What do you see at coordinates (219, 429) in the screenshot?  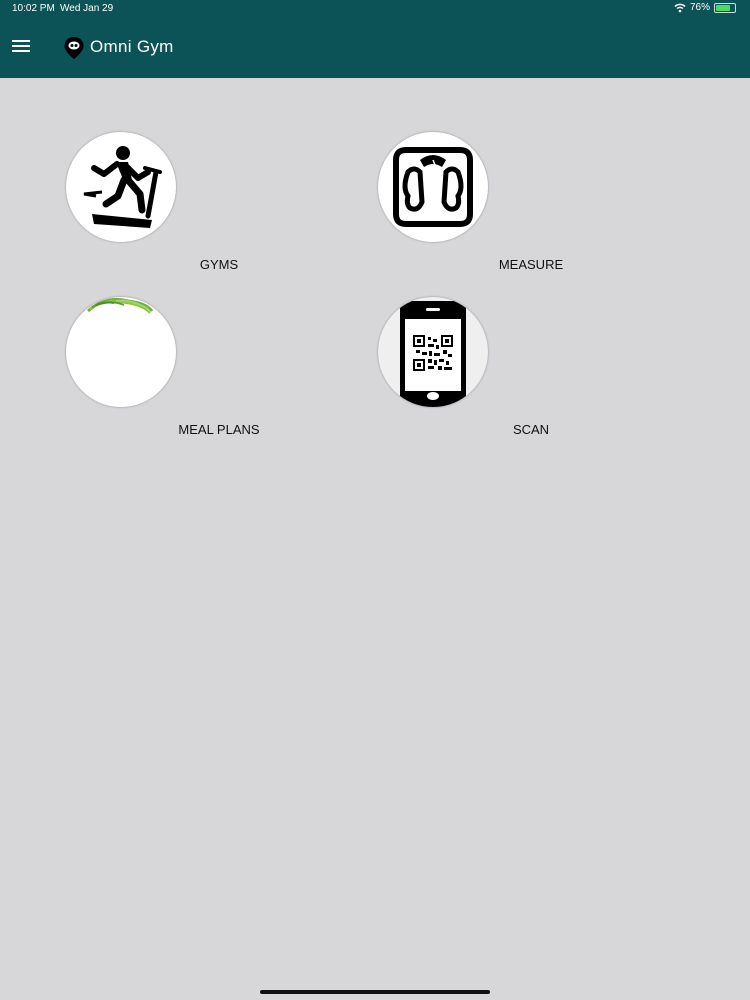 I see `meal-plans-label: MEAL PLANS` at bounding box center [219, 429].